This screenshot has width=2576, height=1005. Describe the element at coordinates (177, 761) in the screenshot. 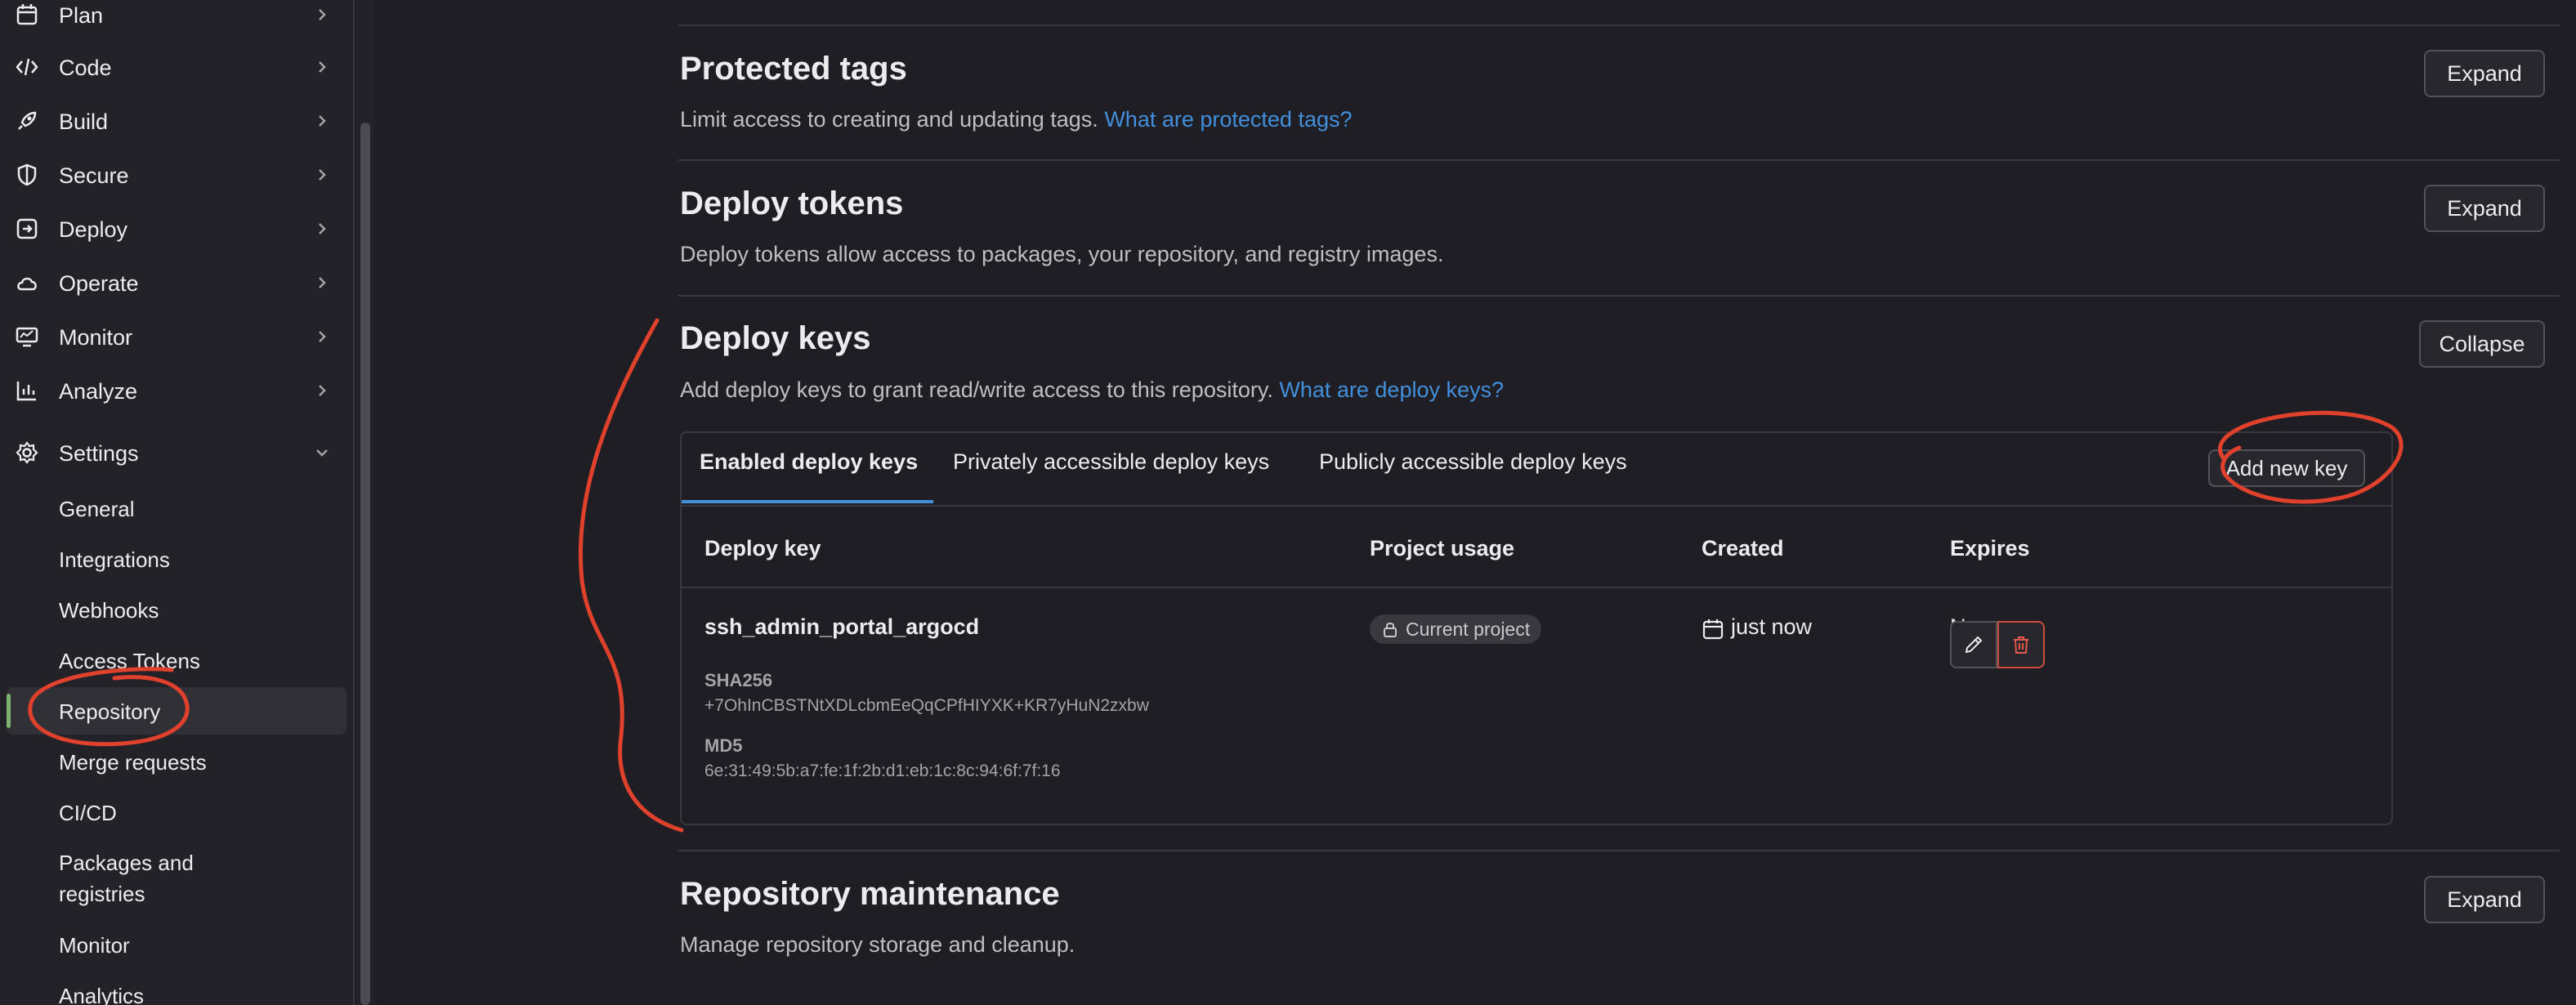

I see `sidebar-subitem-merge-requests: Merge requests` at that location.